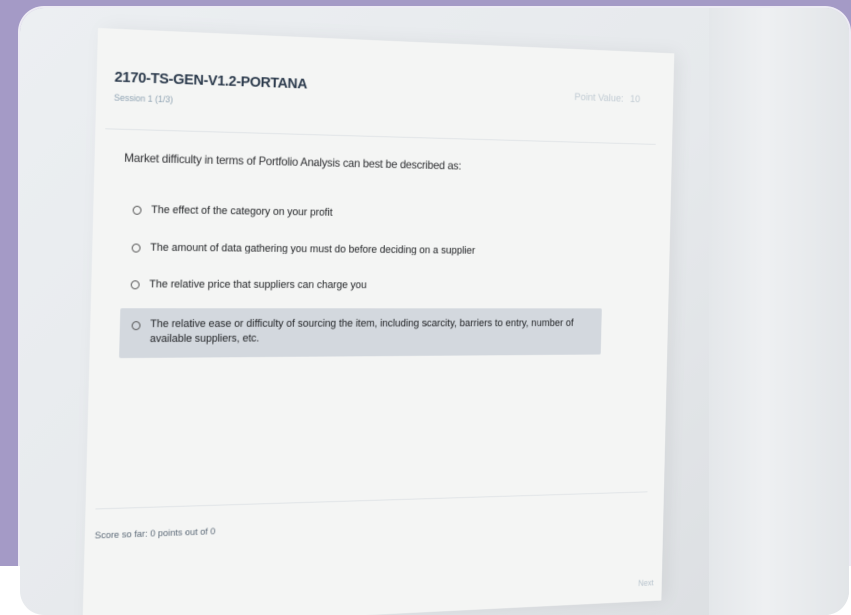 The width and height of the screenshot is (851, 615). What do you see at coordinates (635, 99) in the screenshot?
I see `point-value: 10` at bounding box center [635, 99].